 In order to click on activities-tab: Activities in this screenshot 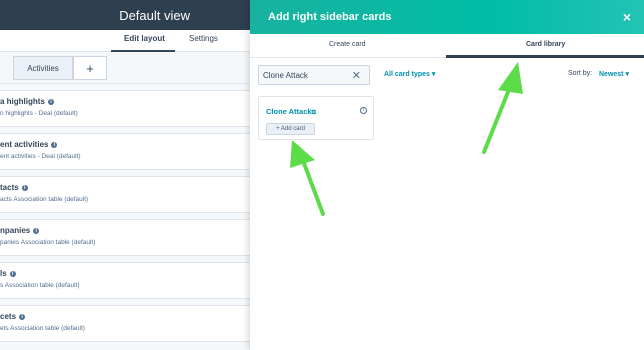, I will do `click(43, 68)`.